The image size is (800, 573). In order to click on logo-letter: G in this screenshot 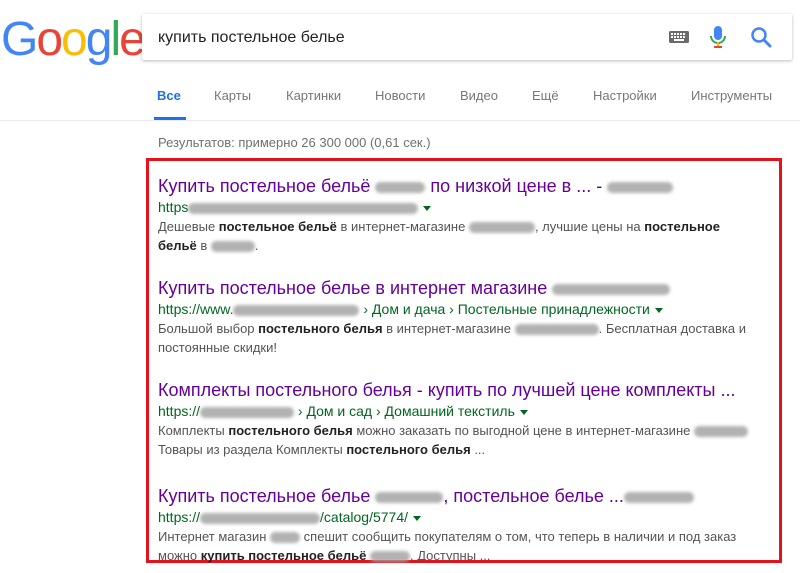, I will do `click(19, 39)`.